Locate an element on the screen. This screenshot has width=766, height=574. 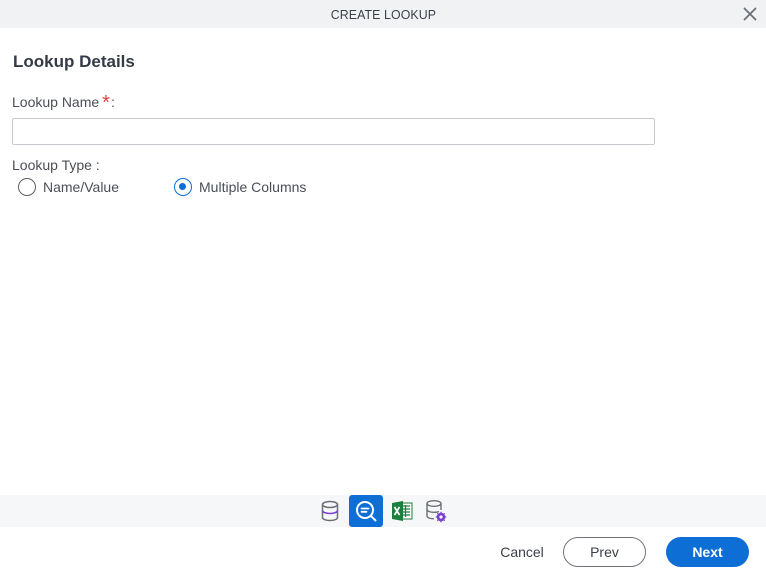
lookup-name-label: Lookup Name *: is located at coordinates (63, 103).